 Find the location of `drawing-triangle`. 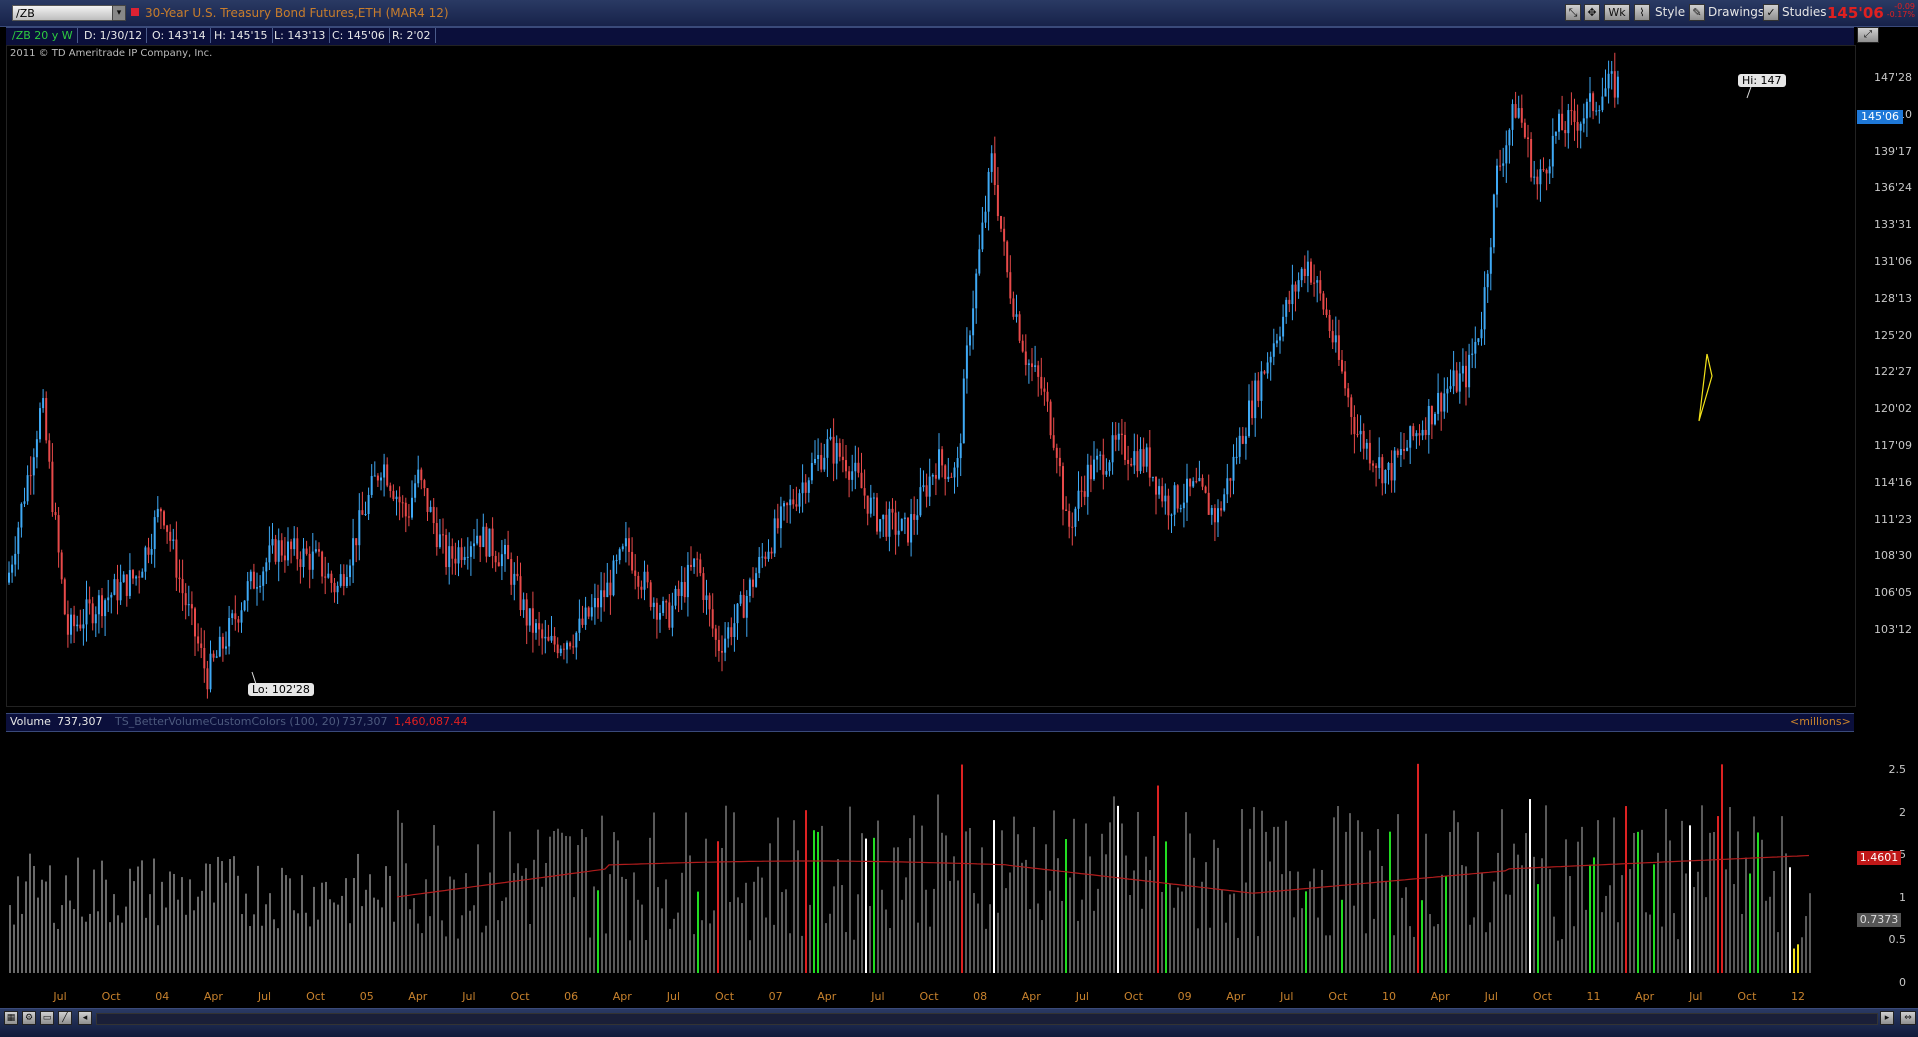

drawing-triangle is located at coordinates (1705, 387).